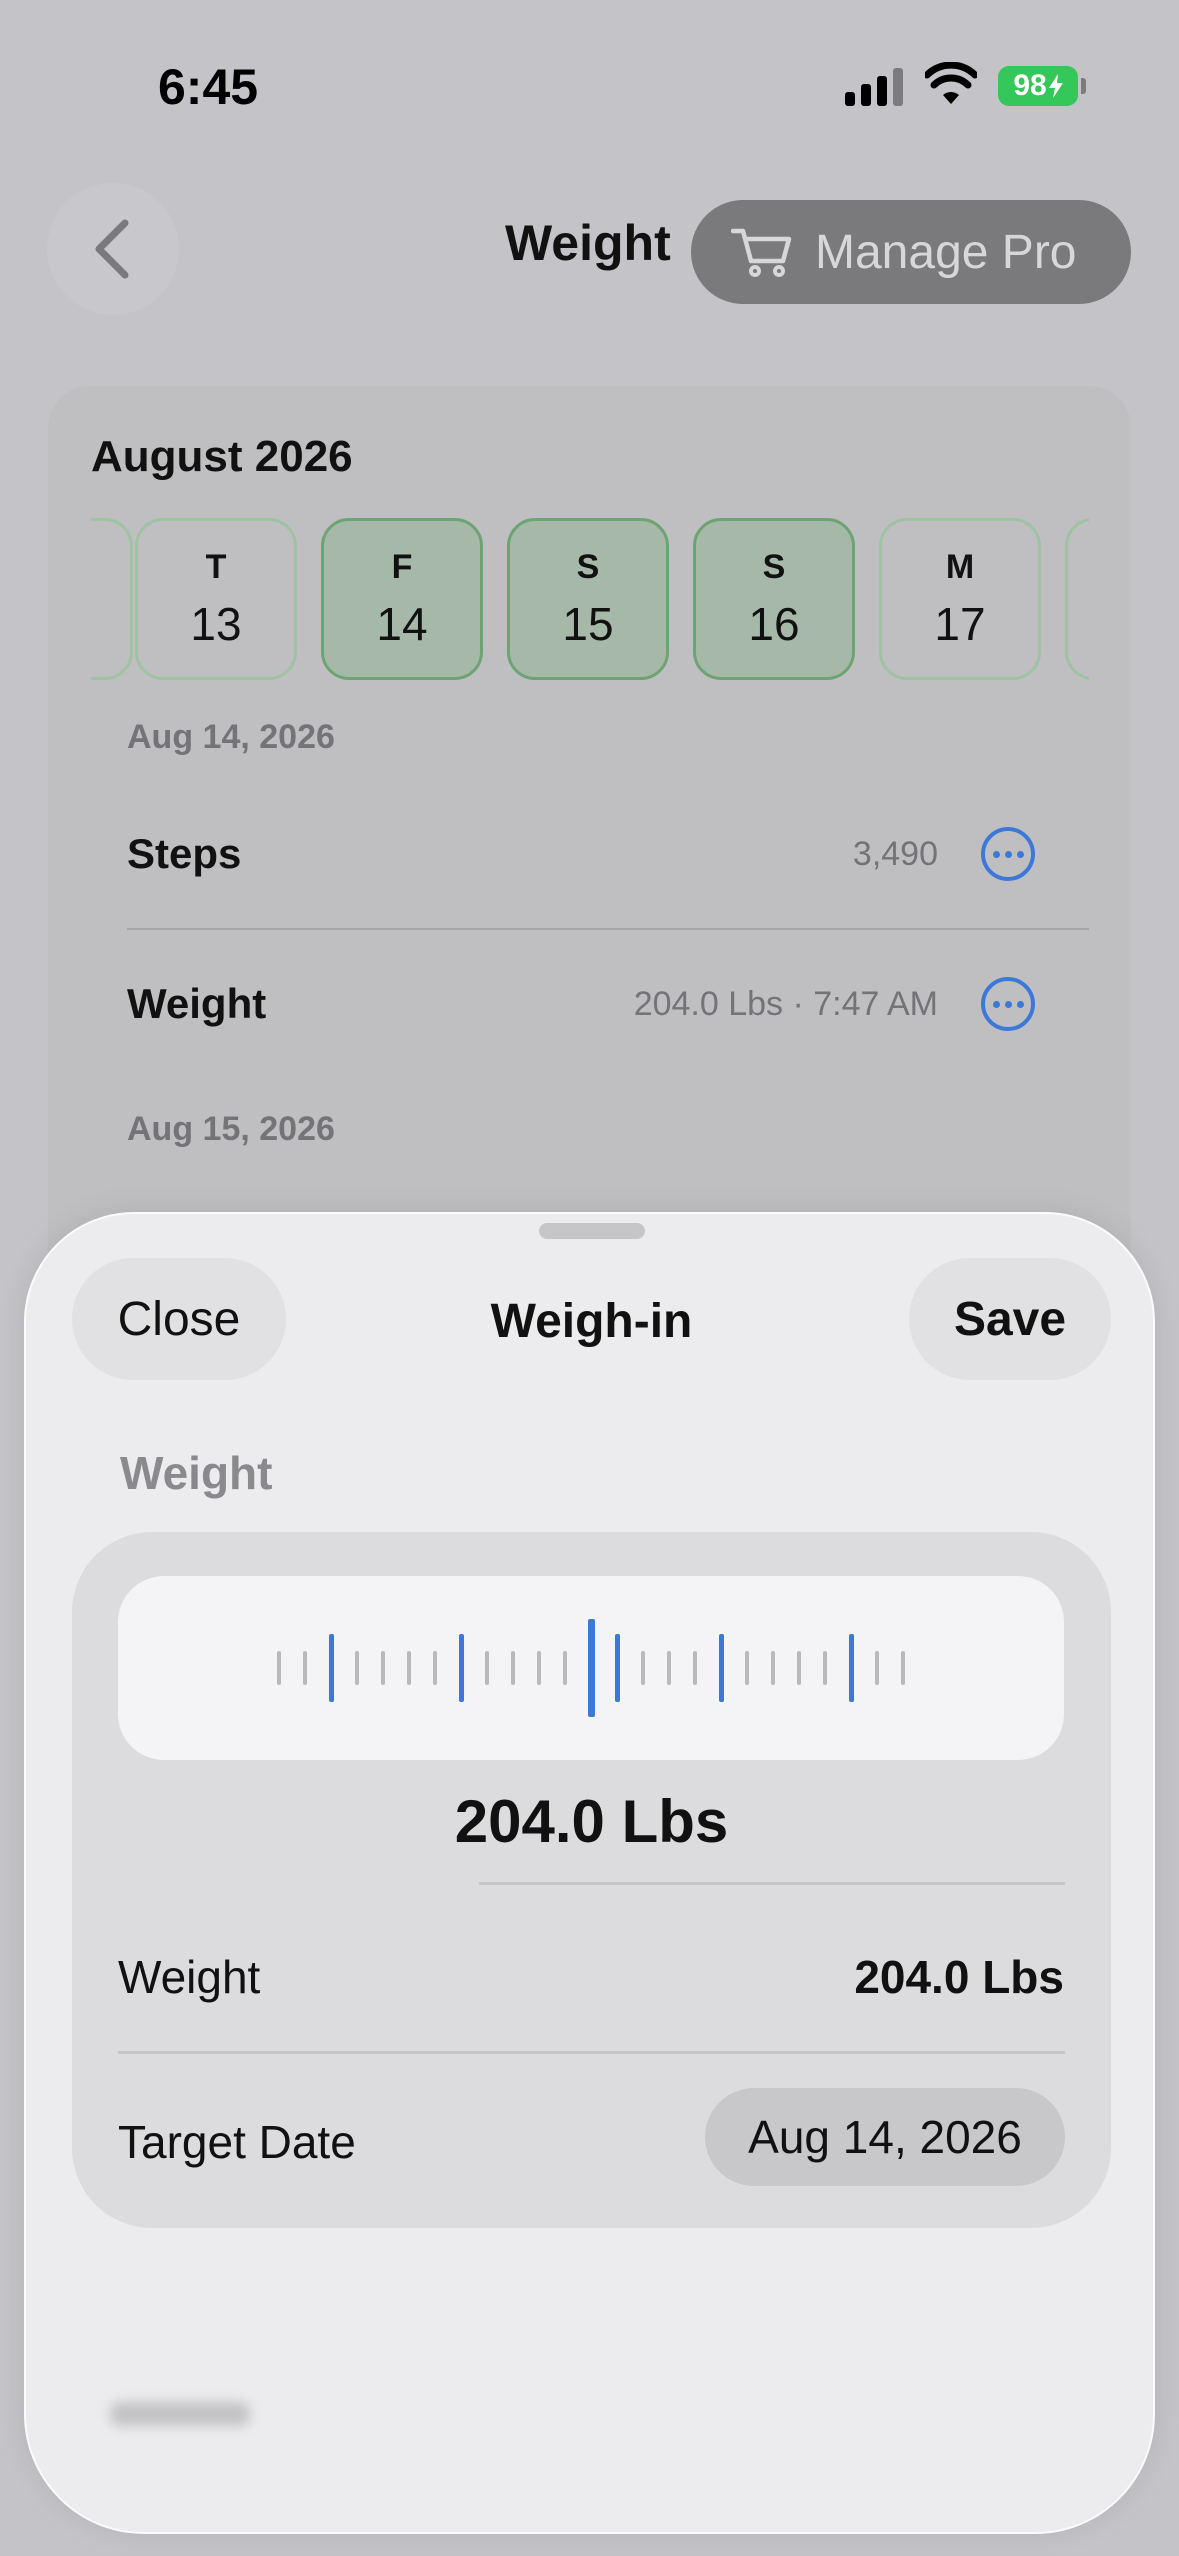 The height and width of the screenshot is (2556, 1179). What do you see at coordinates (216, 623) in the screenshot?
I see `day-number: 13` at bounding box center [216, 623].